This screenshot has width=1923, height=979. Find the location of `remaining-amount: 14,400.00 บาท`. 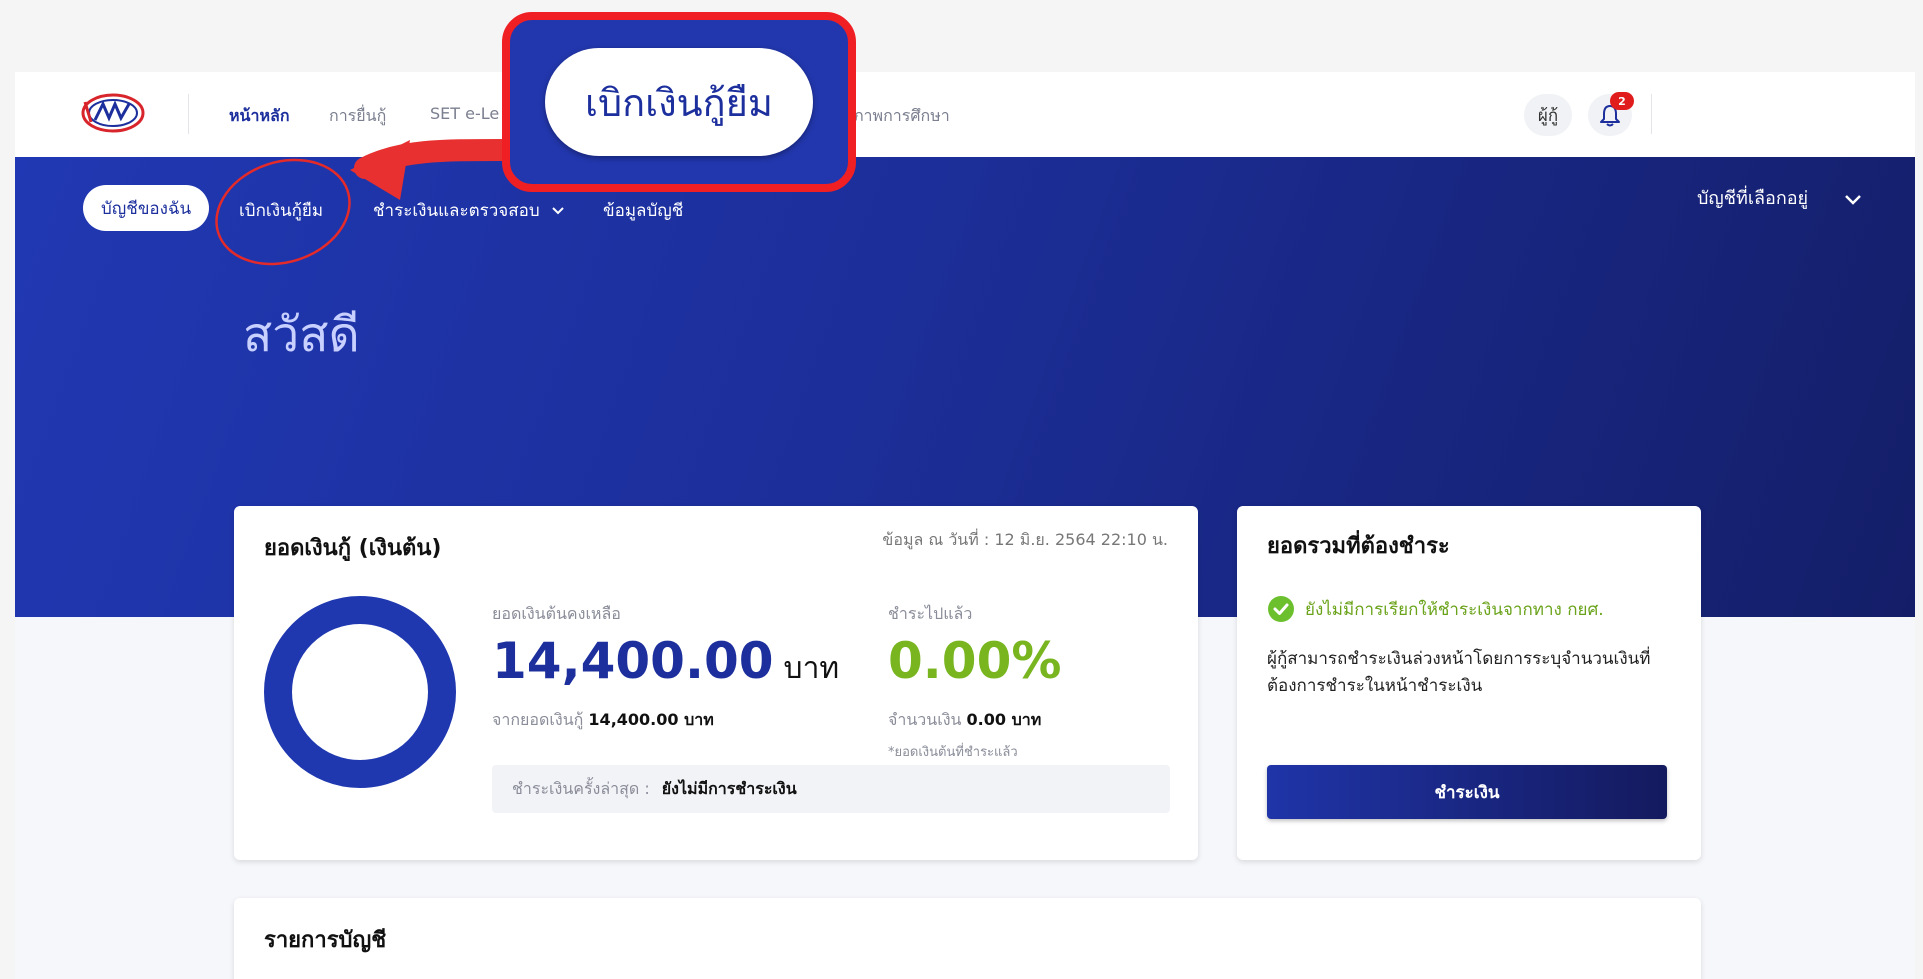

remaining-amount: 14,400.00 บาท is located at coordinates (665, 662).